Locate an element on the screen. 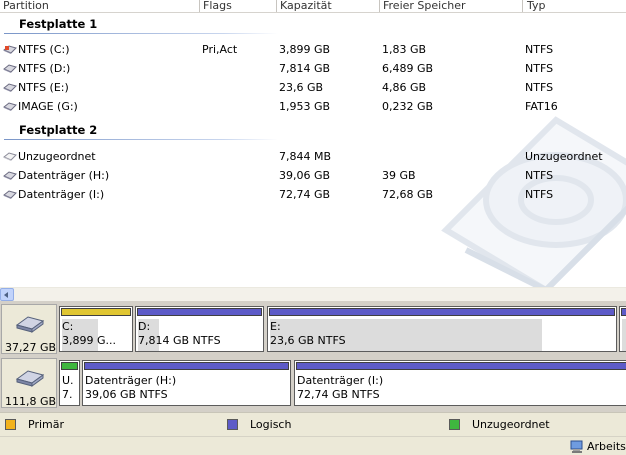  map-partition-label: D: is located at coordinates (144, 326).